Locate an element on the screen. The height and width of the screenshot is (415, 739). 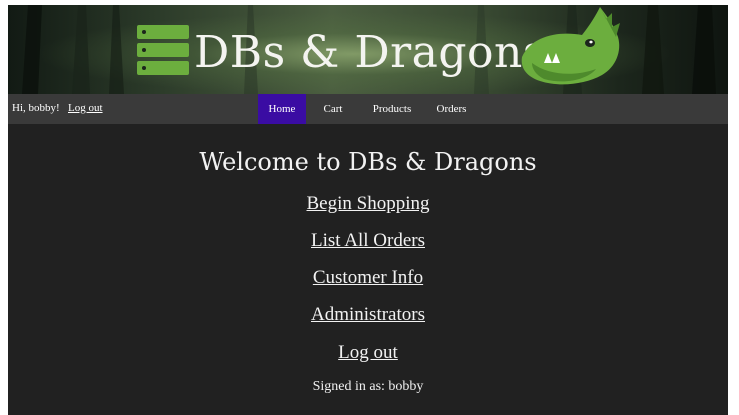
navbar-logout-link: Log out is located at coordinates (85, 108).